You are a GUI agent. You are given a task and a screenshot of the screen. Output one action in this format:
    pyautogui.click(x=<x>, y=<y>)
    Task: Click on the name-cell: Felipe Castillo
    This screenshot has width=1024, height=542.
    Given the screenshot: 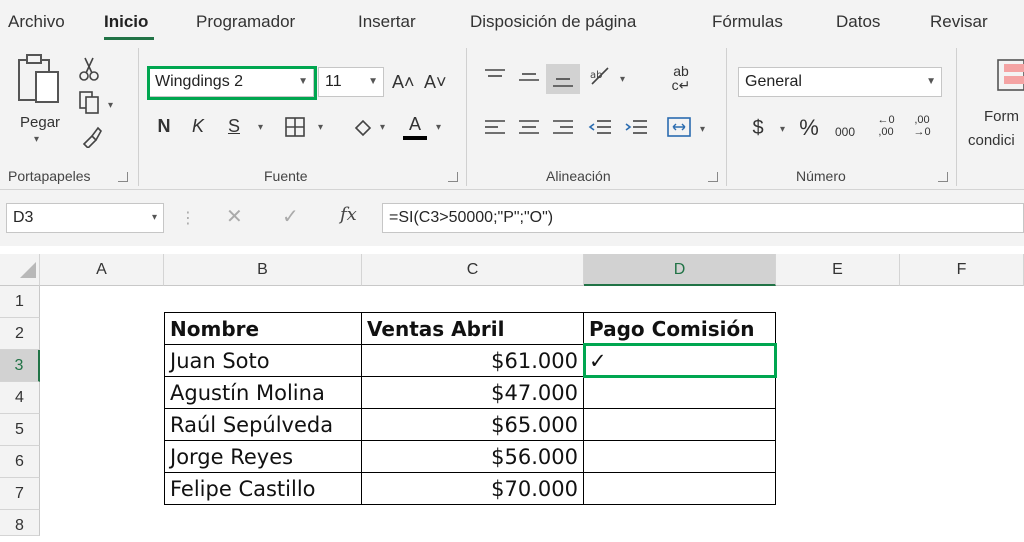 What is the action you would take?
    pyautogui.click(x=263, y=489)
    